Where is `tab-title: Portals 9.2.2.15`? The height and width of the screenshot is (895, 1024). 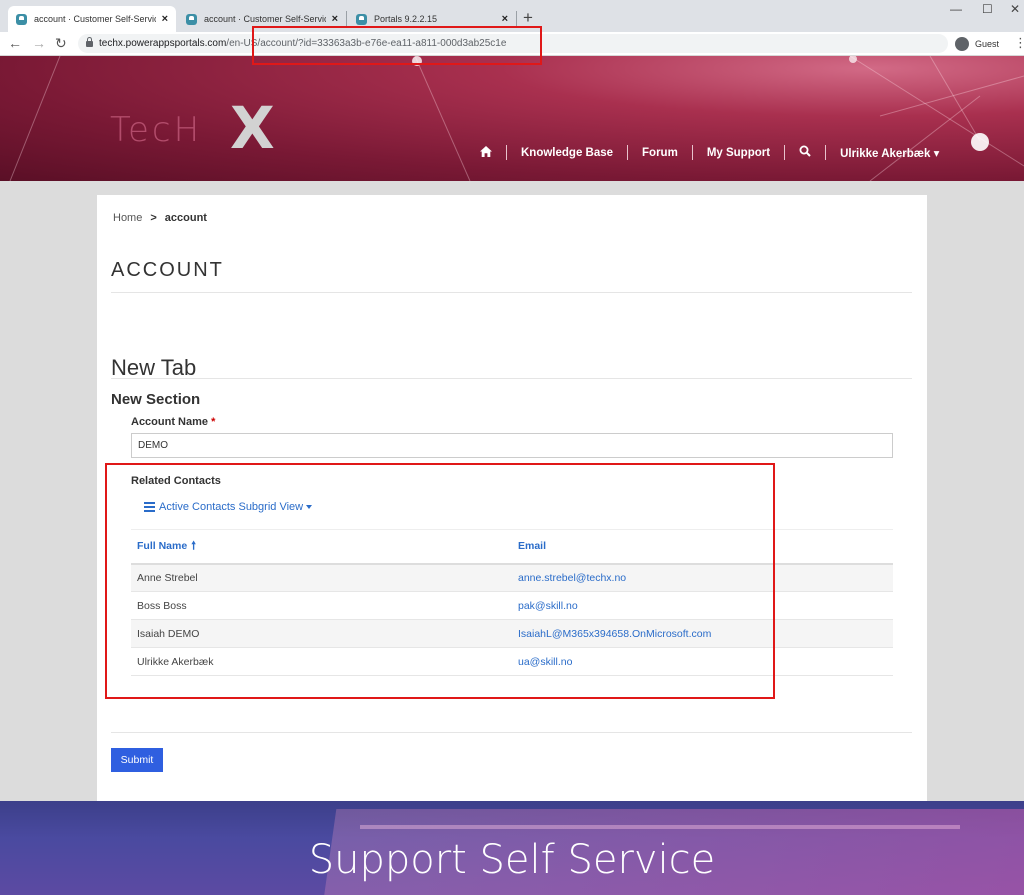 tab-title: Portals 9.2.2.15 is located at coordinates (406, 19).